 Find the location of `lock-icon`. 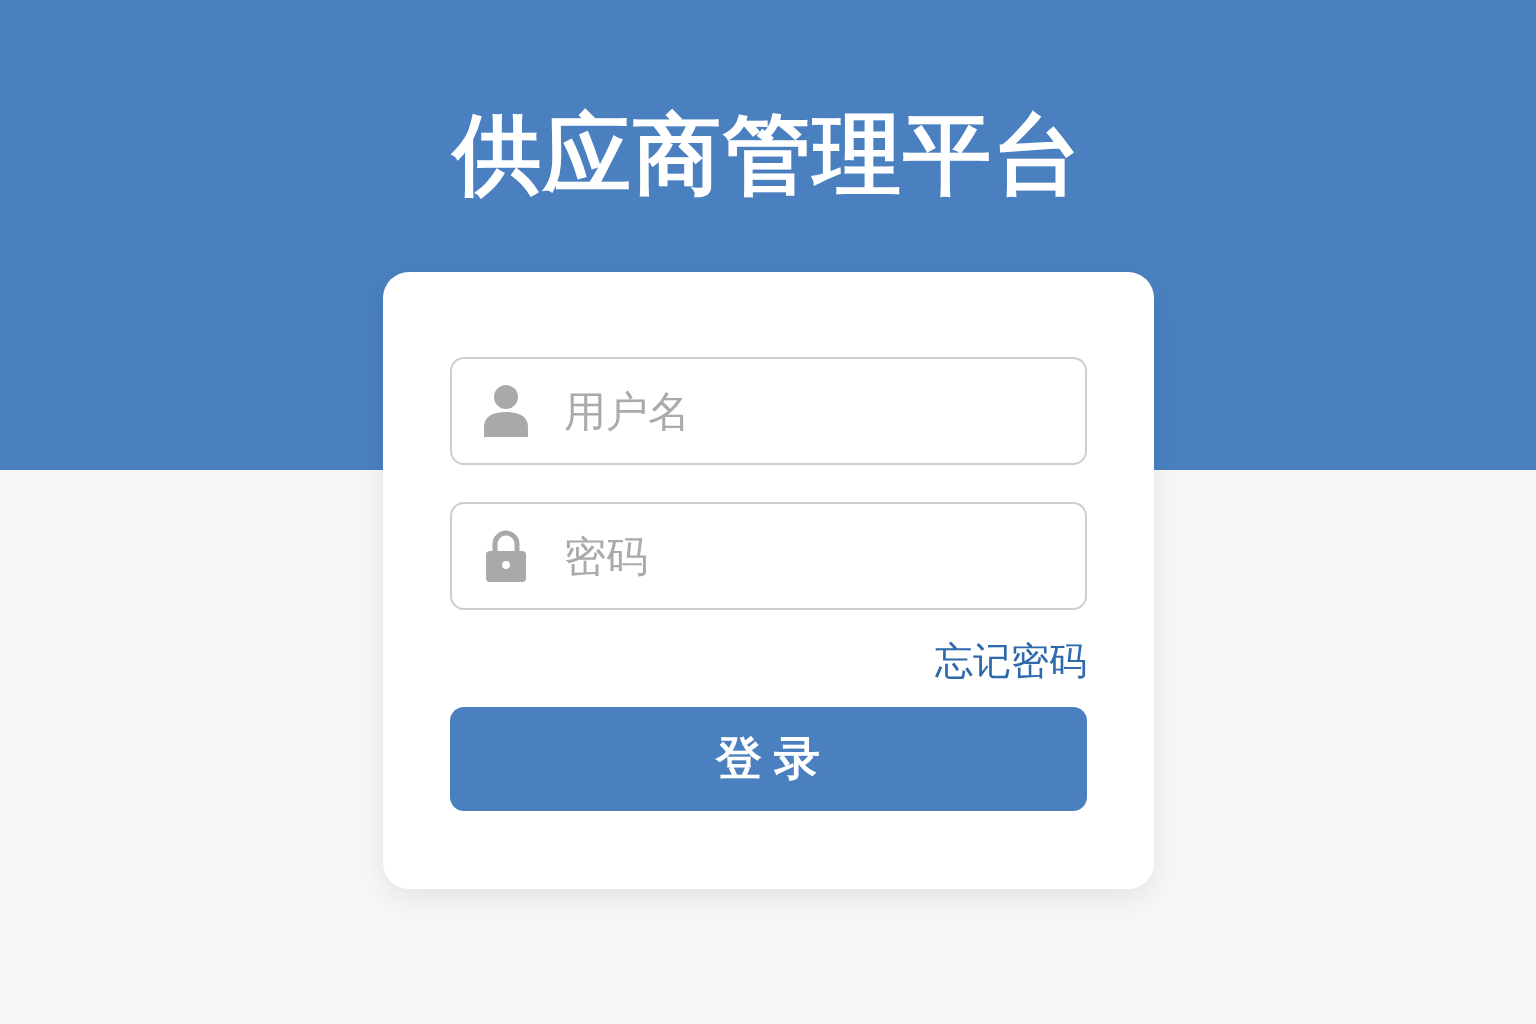

lock-icon is located at coordinates (505, 556).